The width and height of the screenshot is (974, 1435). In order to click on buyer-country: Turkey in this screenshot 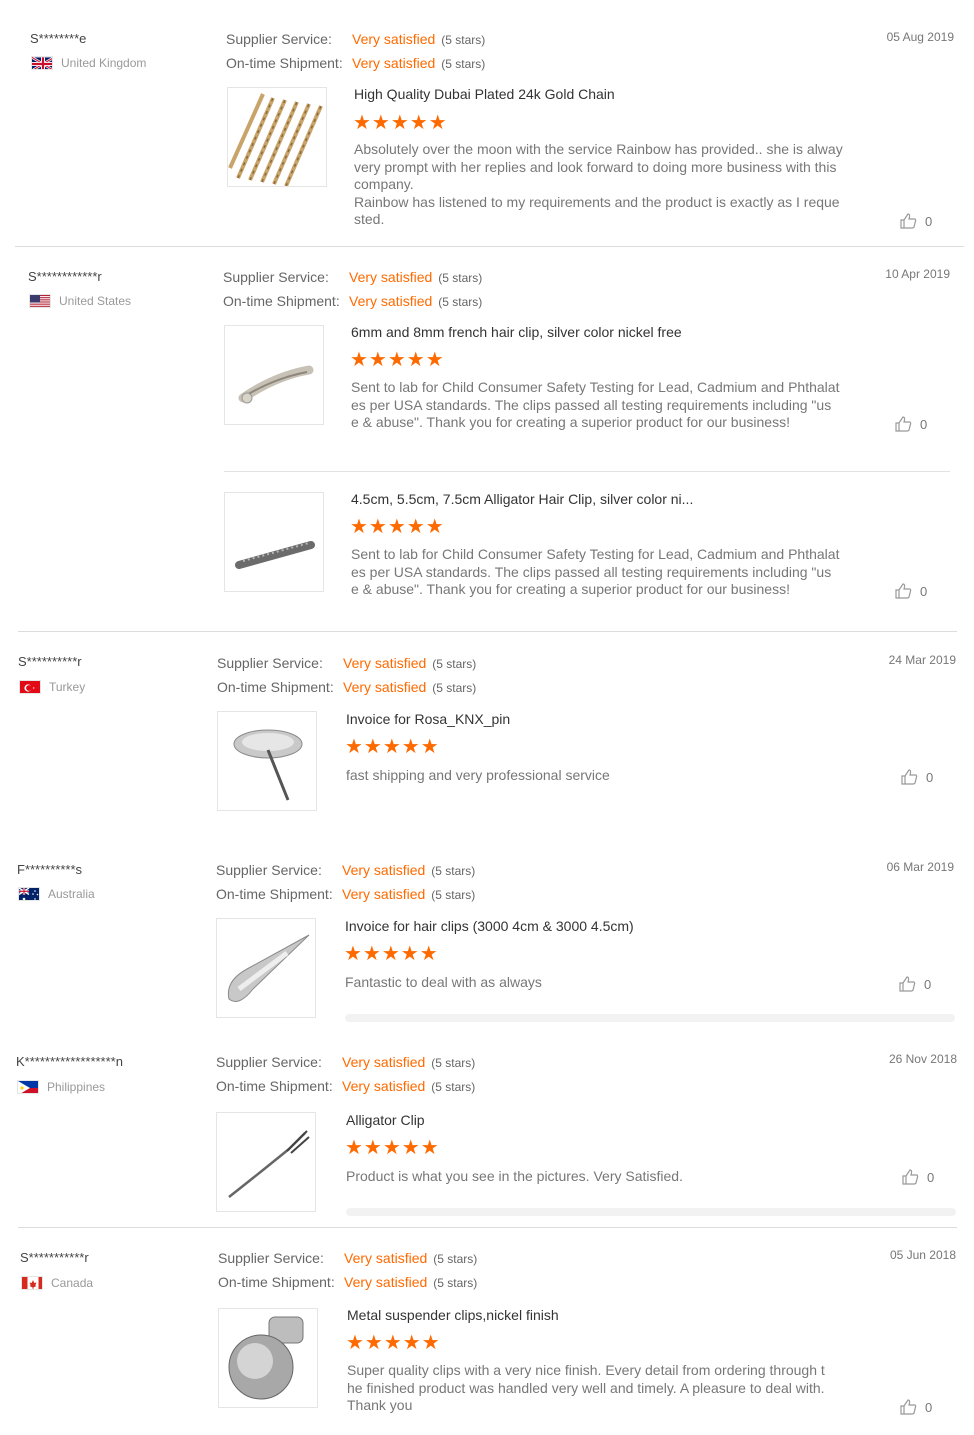, I will do `click(52, 687)`.